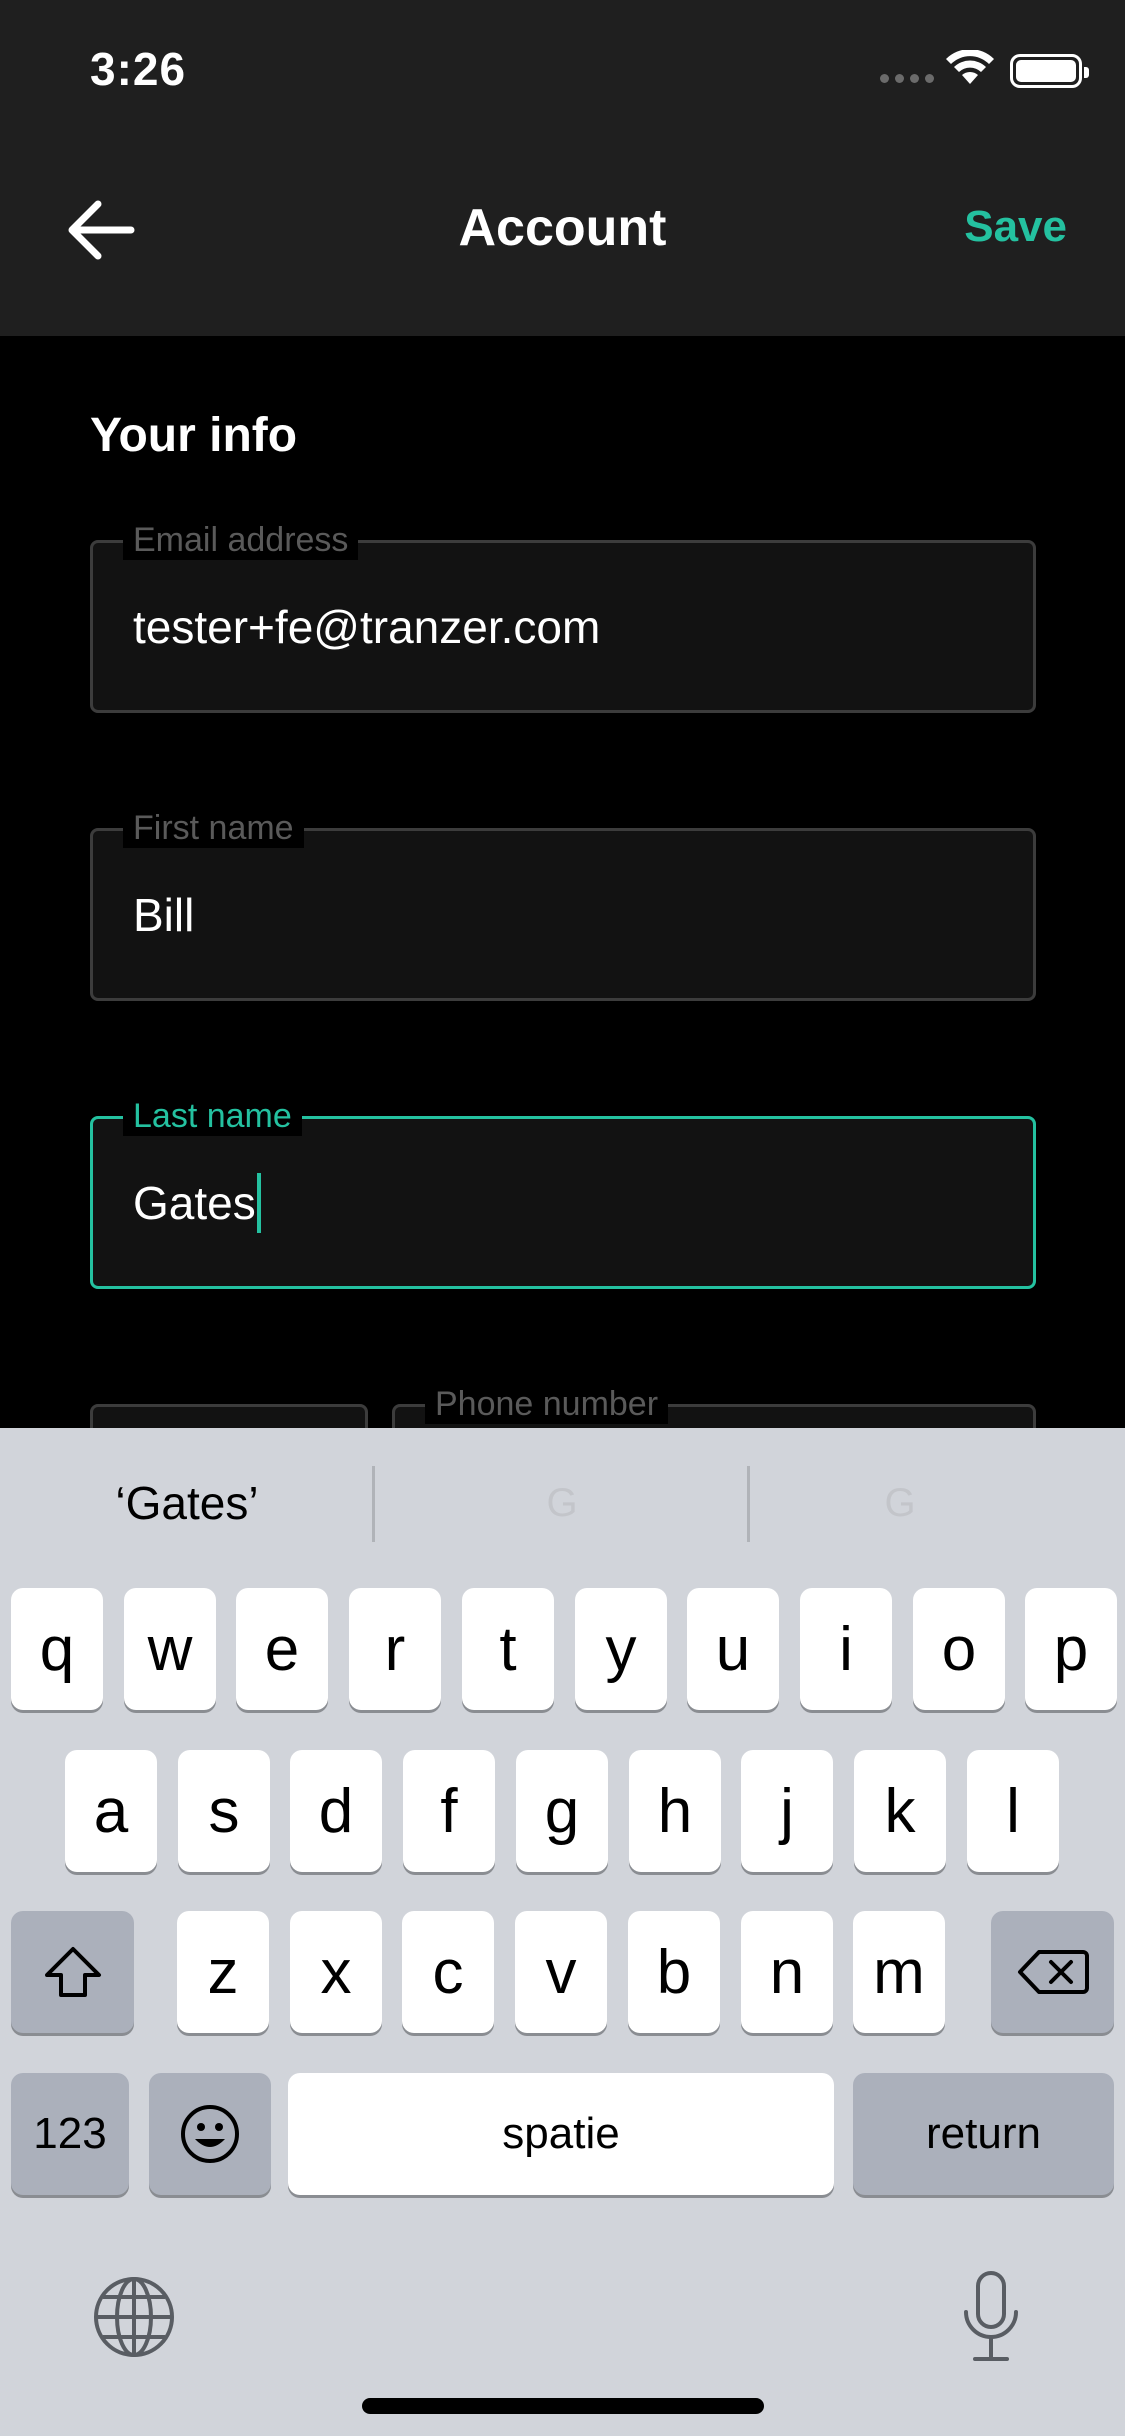 The image size is (1125, 2436). I want to click on last-name-field-value: Gates, so click(194, 1202).